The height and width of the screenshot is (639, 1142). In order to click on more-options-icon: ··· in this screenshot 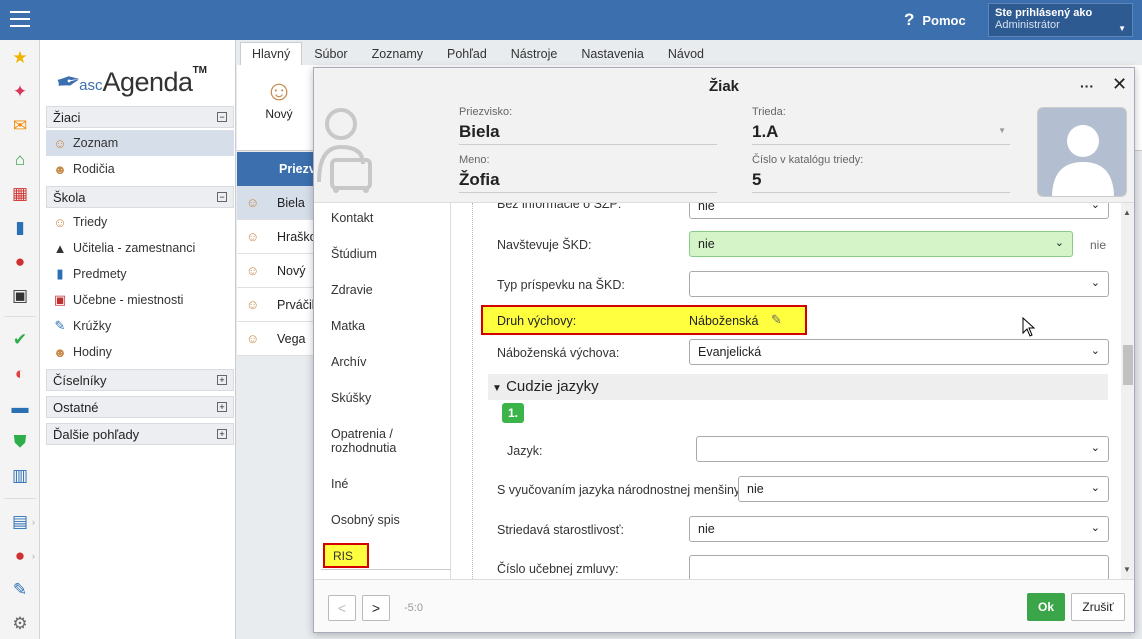, I will do `click(1087, 86)`.